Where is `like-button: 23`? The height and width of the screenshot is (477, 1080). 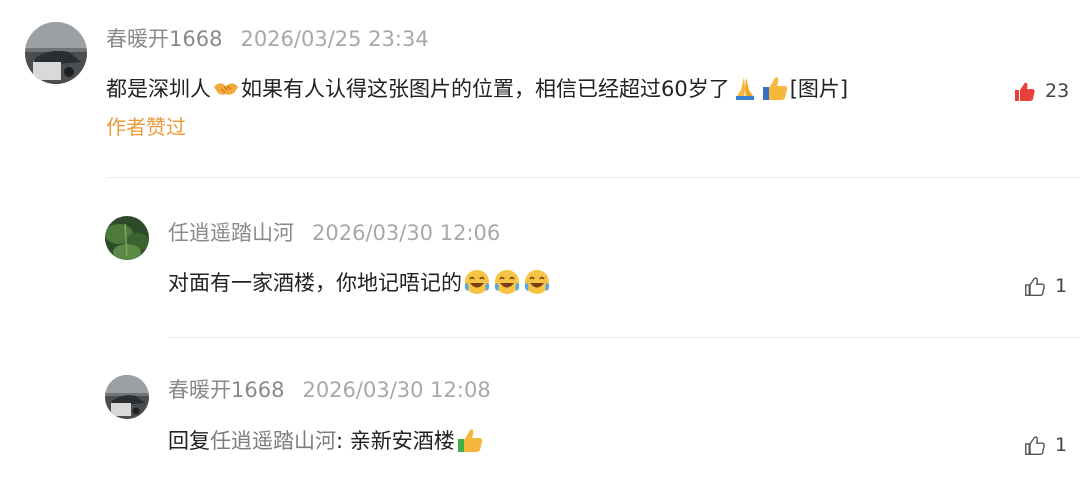 like-button: 23 is located at coordinates (1042, 91).